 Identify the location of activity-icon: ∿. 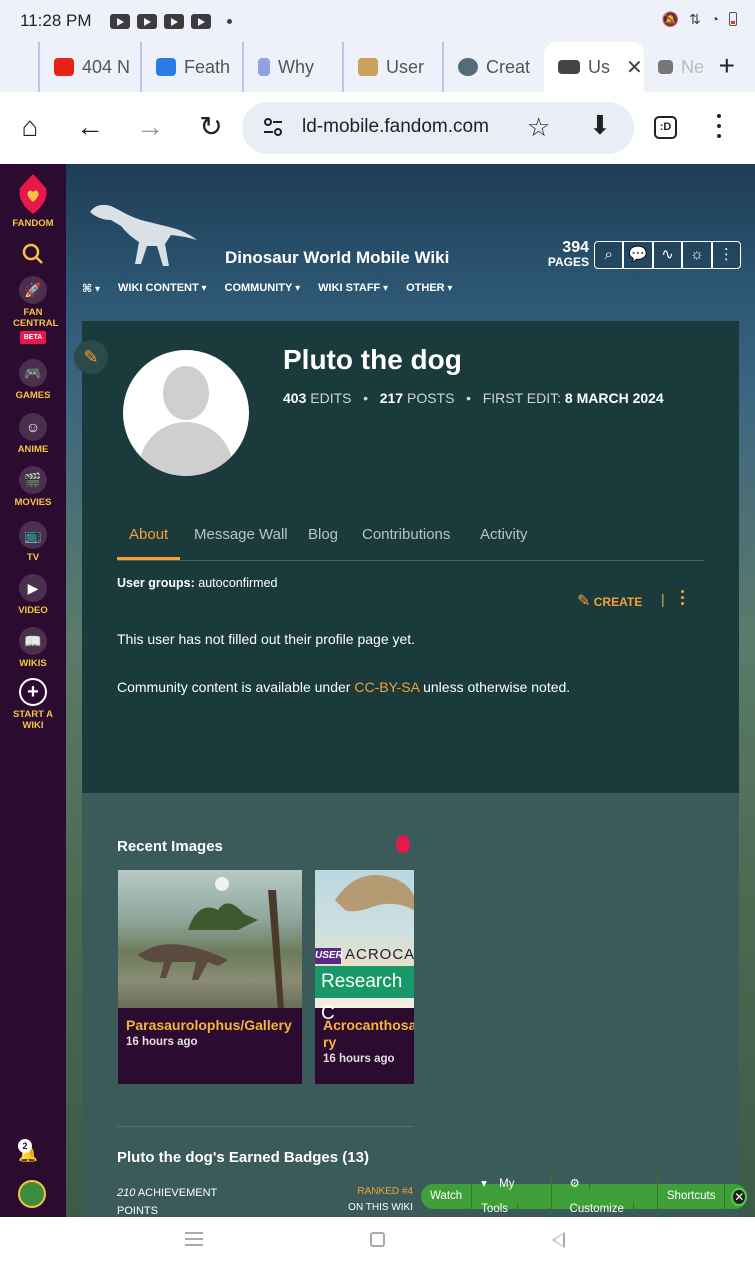
(667, 255).